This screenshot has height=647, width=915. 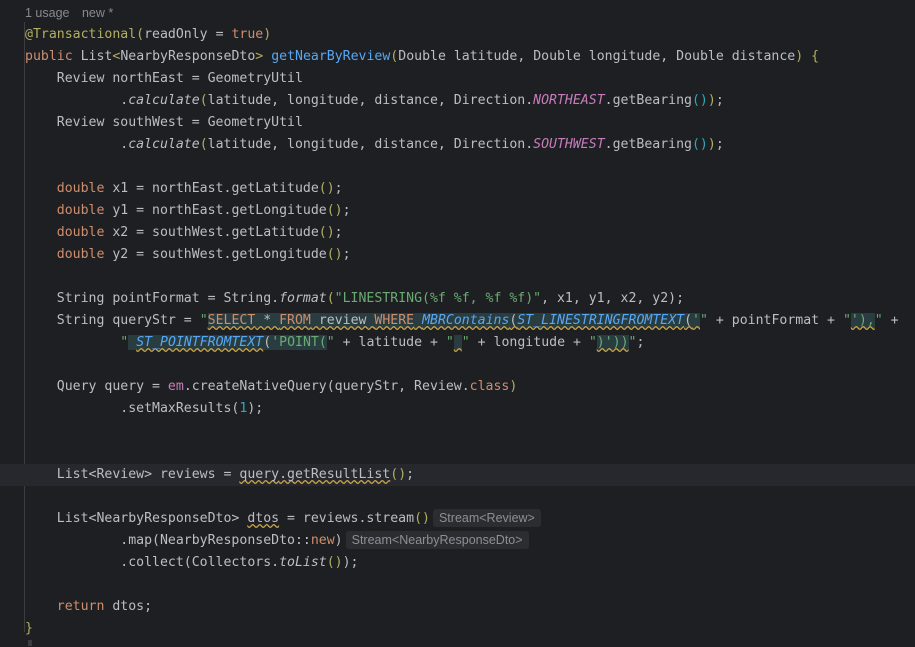 I want to click on code-text: y2 = southWest.getLongitude, so click(x=215, y=254).